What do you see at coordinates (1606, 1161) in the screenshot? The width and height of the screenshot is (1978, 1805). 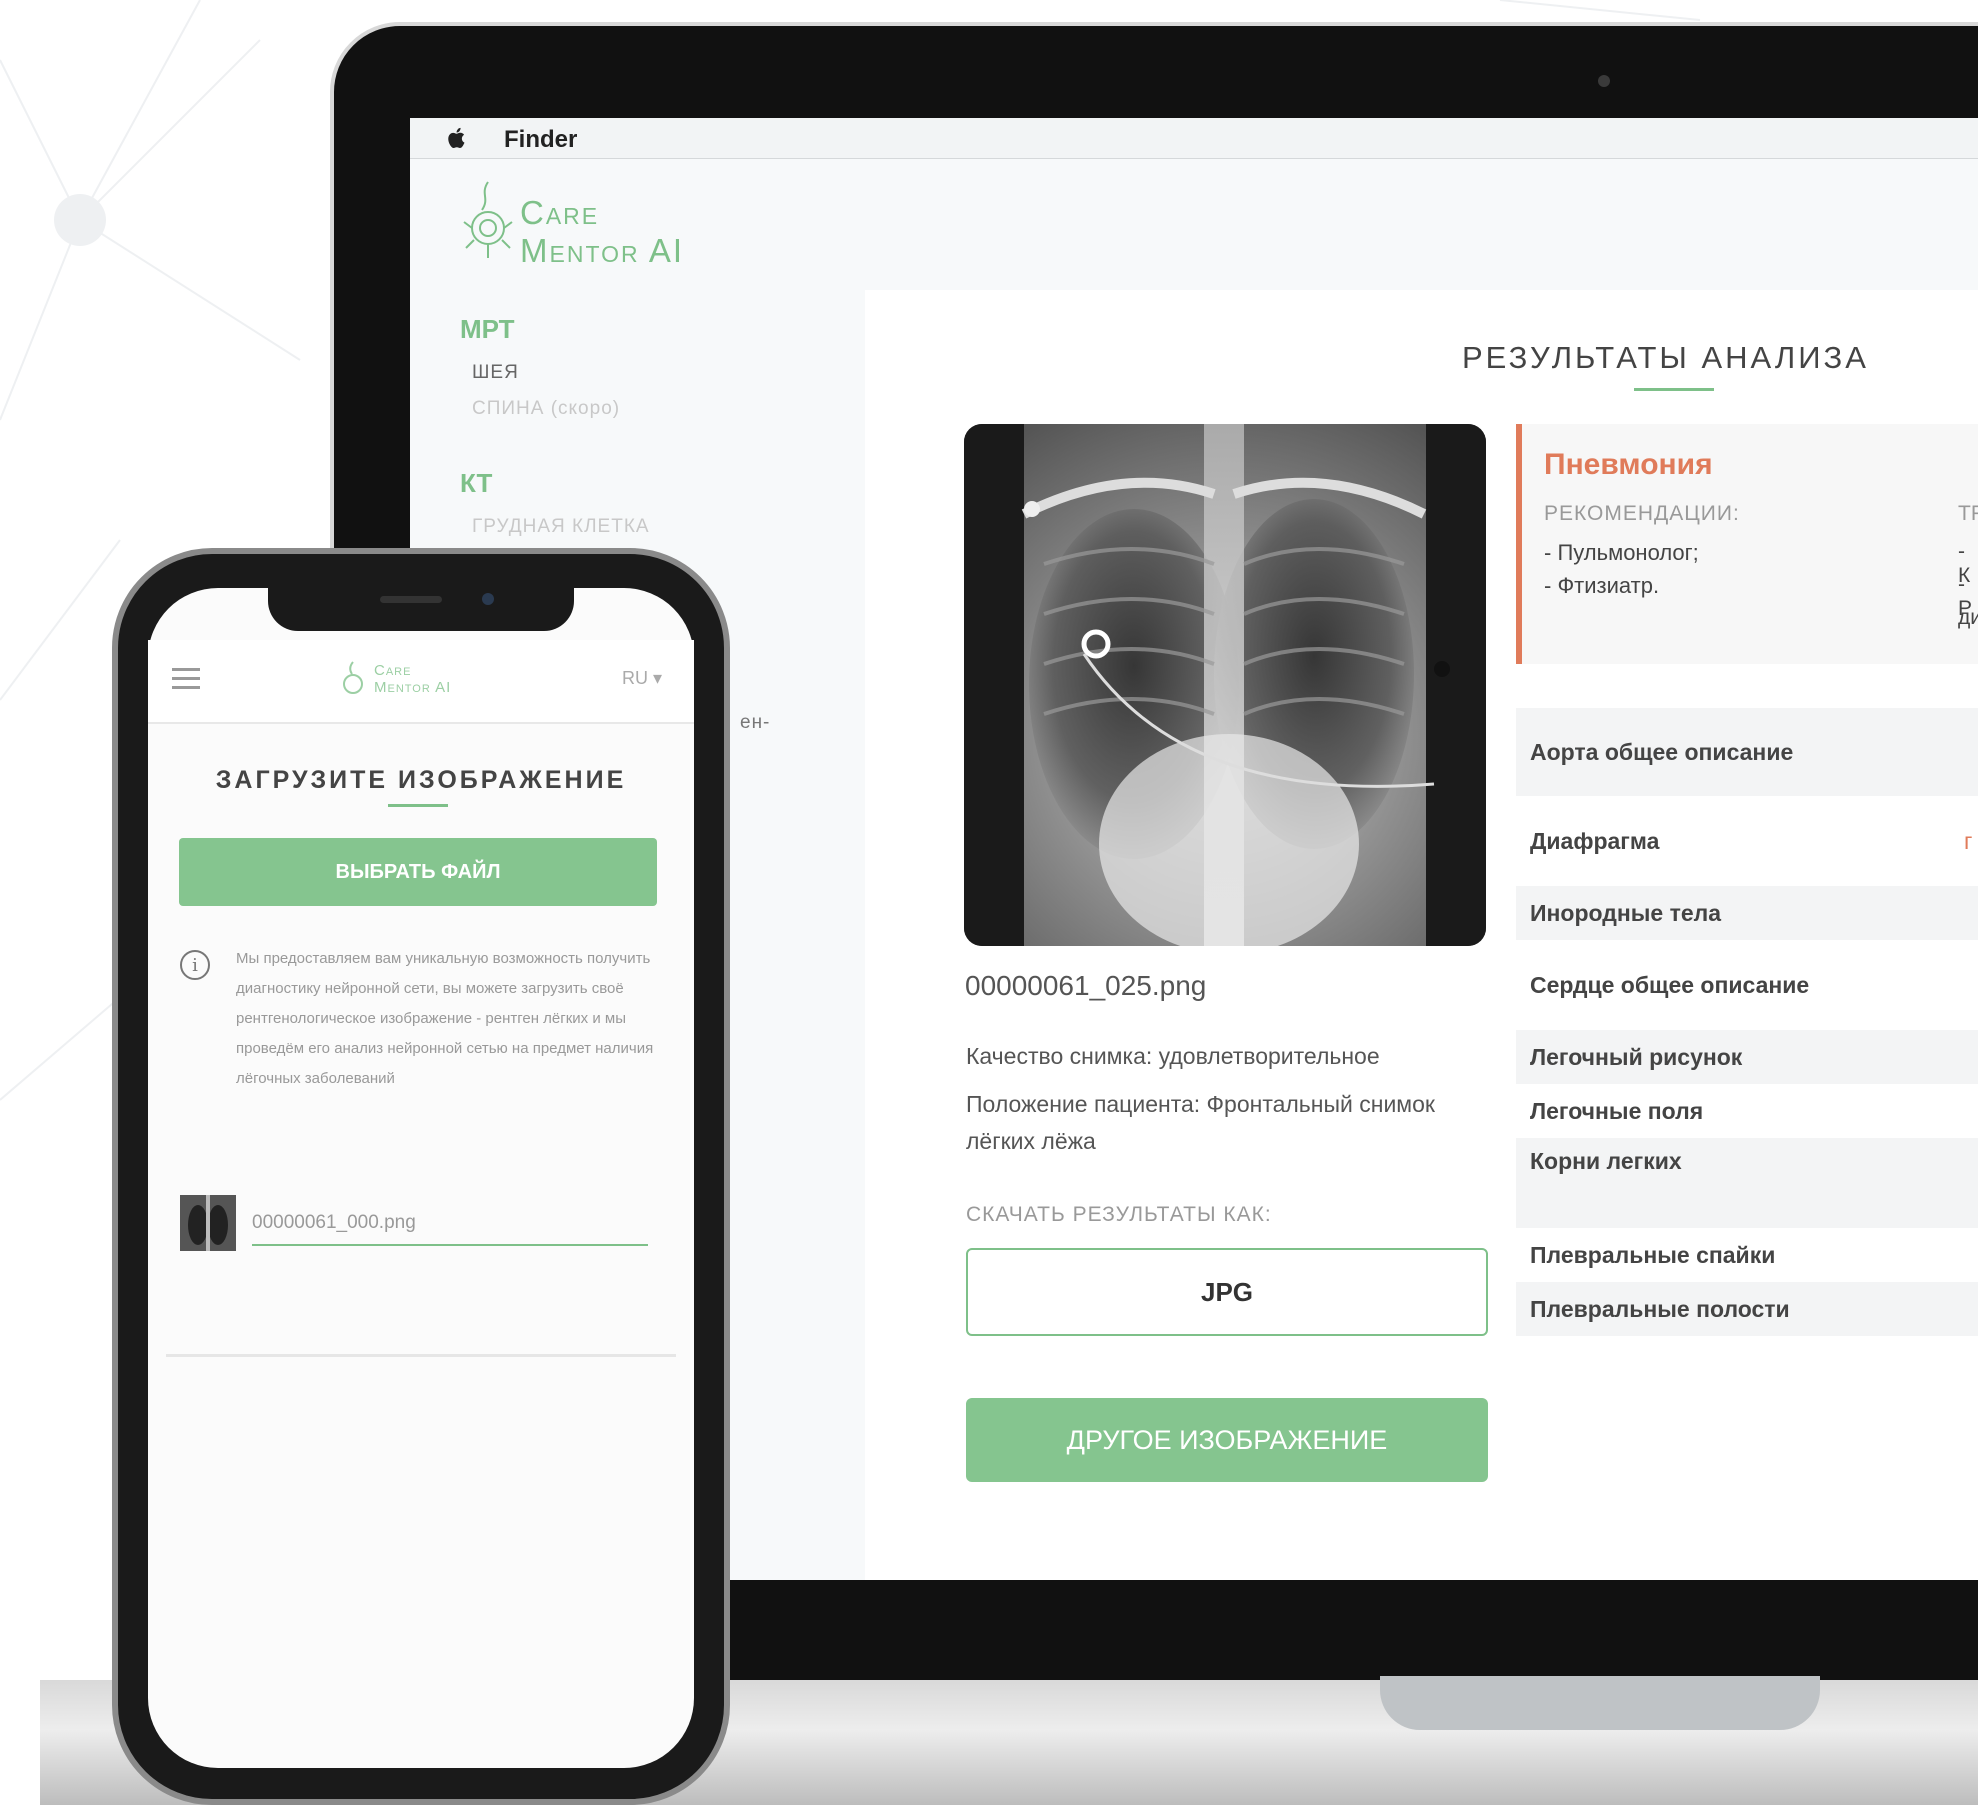 I see `finding-label: Корни легких` at bounding box center [1606, 1161].